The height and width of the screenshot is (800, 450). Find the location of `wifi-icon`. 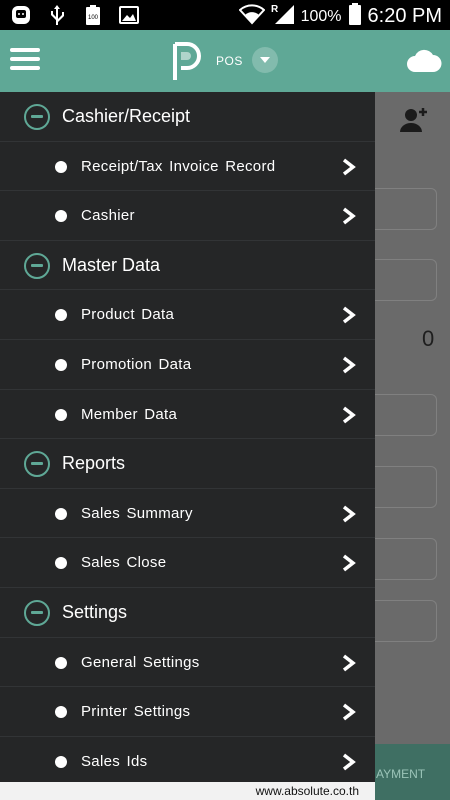

wifi-icon is located at coordinates (252, 16).